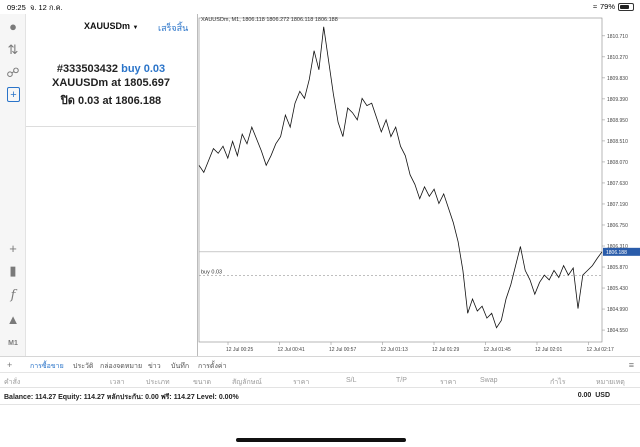  I want to click on account-icon: ●, so click(13, 26).